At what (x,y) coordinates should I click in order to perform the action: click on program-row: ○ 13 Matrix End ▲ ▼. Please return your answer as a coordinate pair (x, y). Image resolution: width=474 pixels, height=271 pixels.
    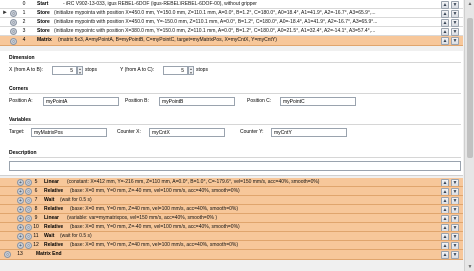
    Looking at the image, I should click on (231, 255).